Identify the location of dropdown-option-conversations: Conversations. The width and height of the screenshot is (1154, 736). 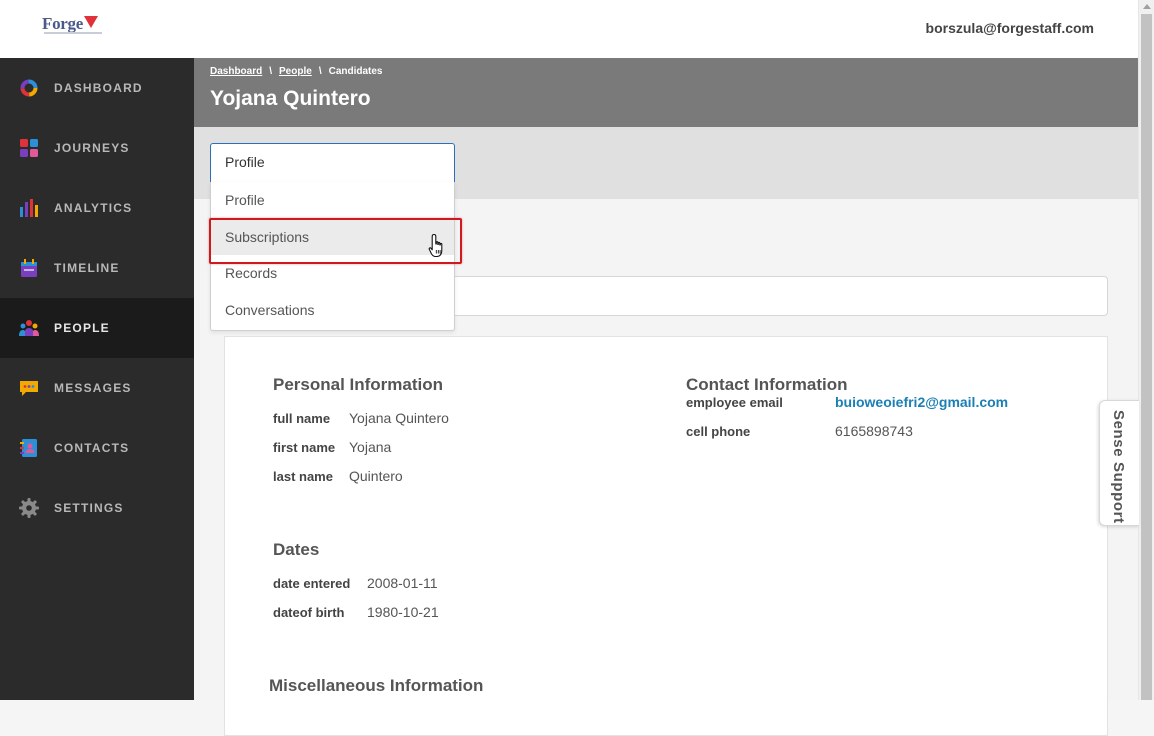
(332, 310).